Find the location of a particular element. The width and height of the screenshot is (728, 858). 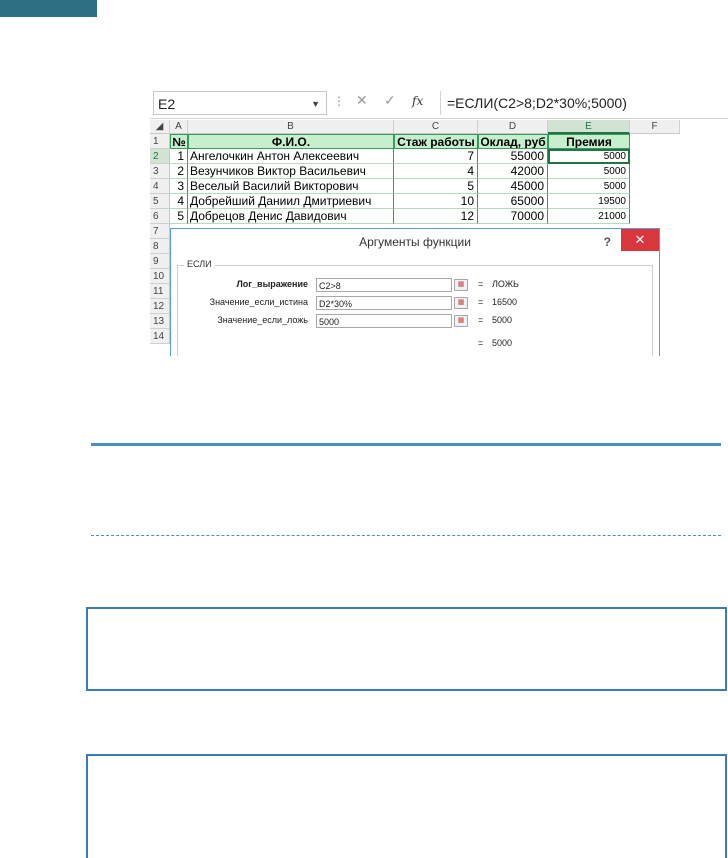

help-icon: ? is located at coordinates (607, 242).